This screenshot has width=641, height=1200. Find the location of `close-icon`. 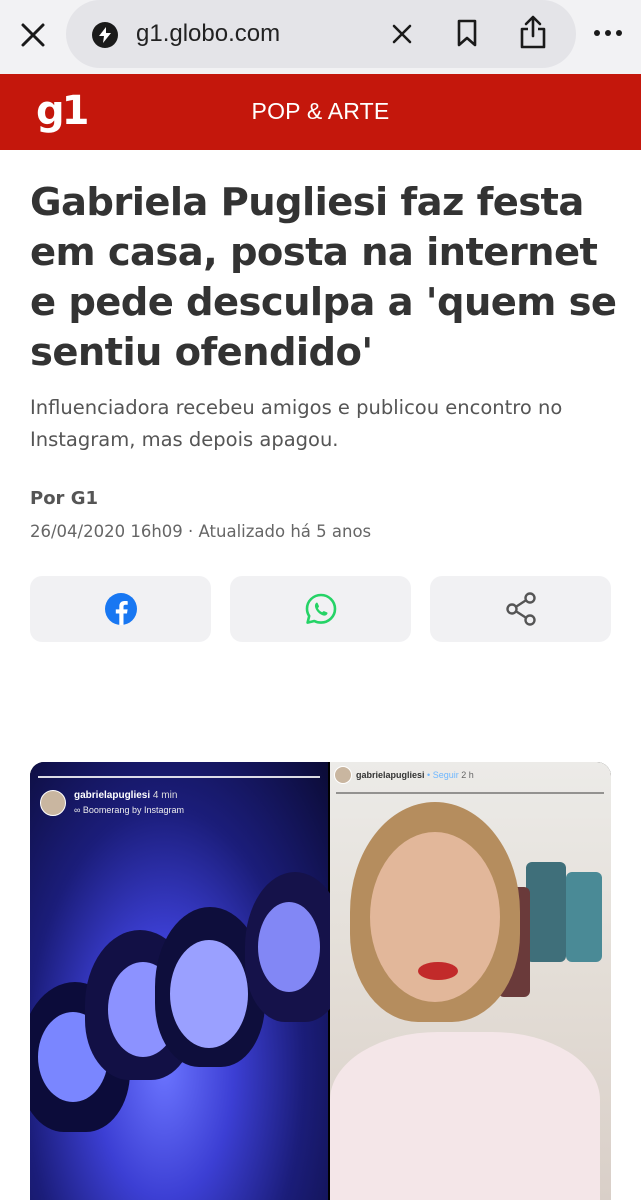

close-icon is located at coordinates (33, 35).